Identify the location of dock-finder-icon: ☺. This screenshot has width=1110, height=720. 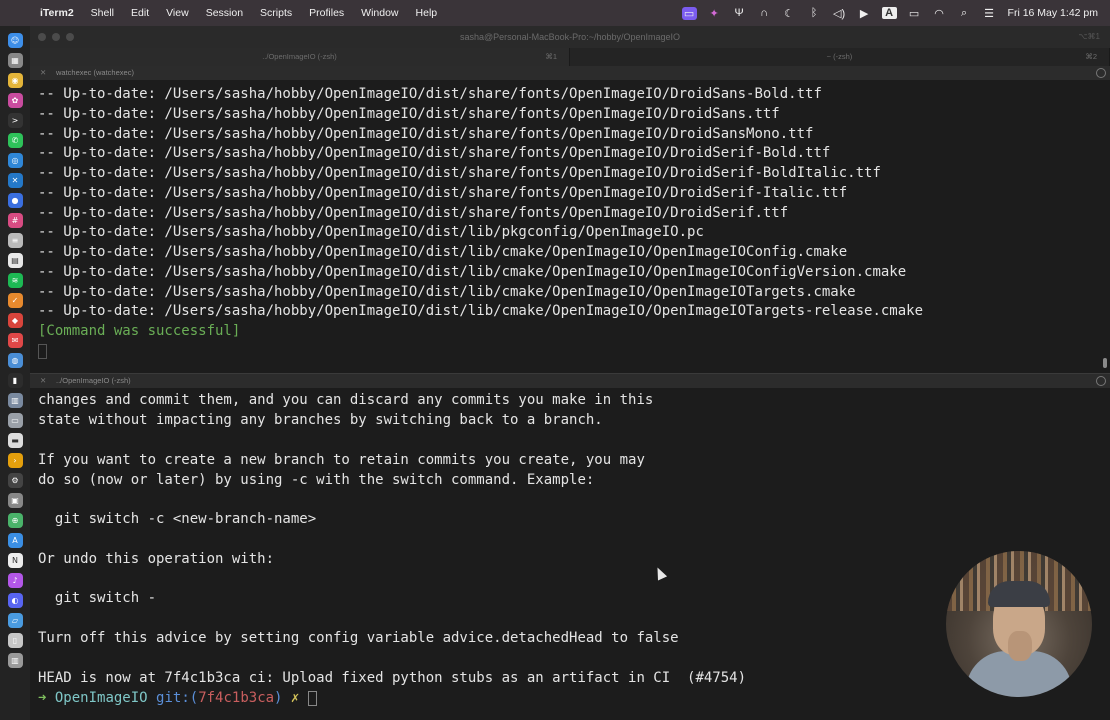
(15, 40).